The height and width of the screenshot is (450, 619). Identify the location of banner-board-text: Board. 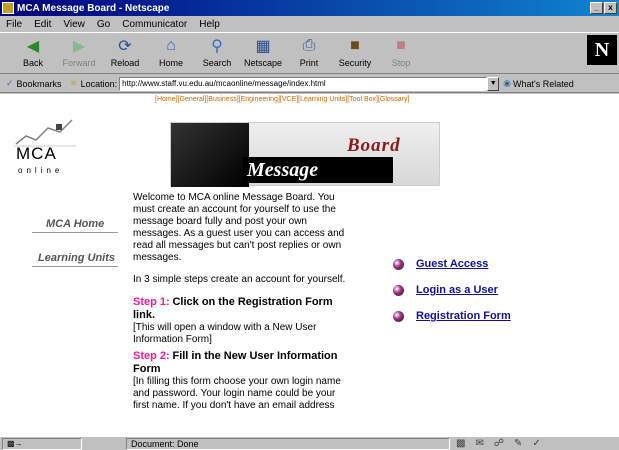
(374, 145).